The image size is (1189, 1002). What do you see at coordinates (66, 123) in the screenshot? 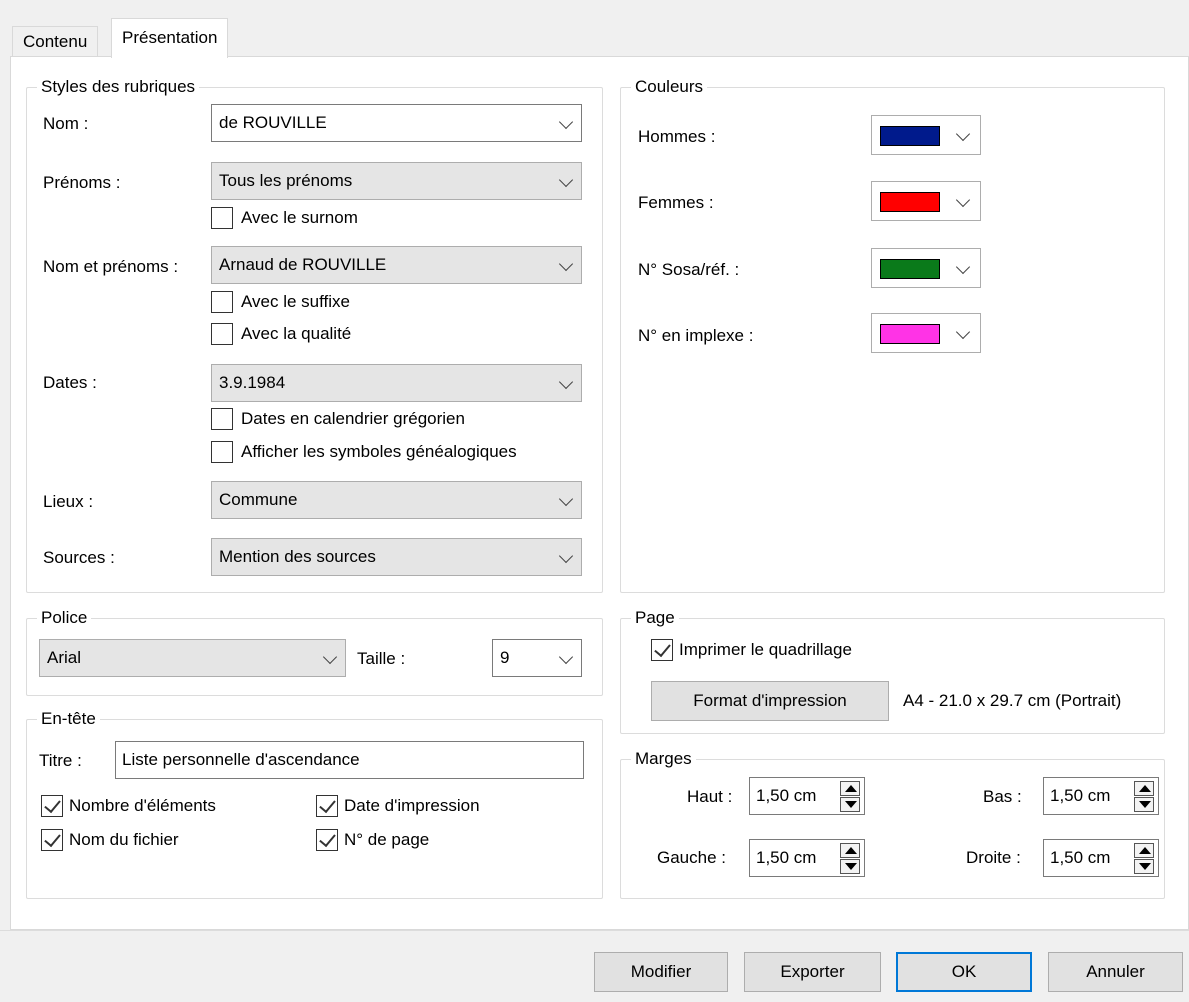
I see `nom-label: Nom :` at bounding box center [66, 123].